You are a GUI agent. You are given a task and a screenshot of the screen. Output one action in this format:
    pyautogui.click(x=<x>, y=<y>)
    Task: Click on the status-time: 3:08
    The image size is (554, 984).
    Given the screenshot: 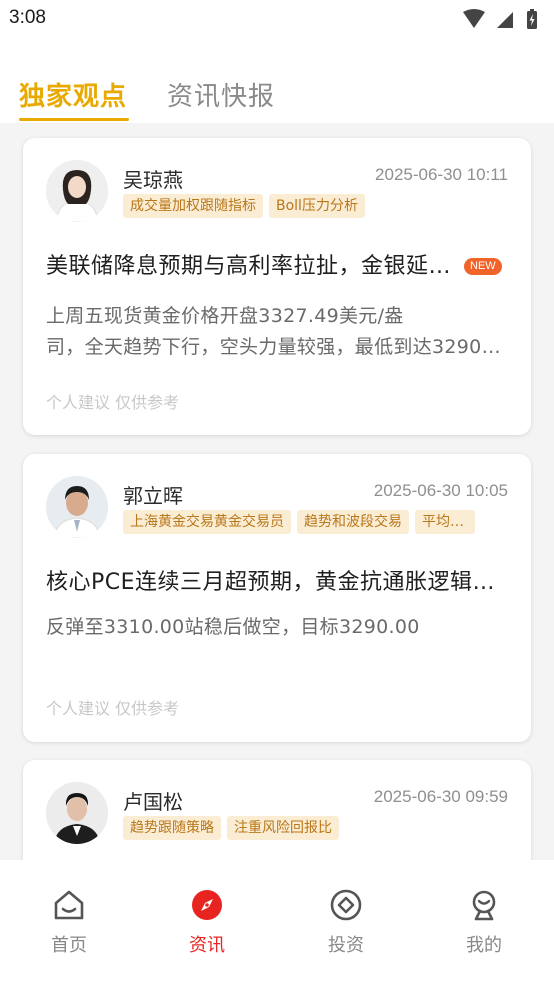 What is the action you would take?
    pyautogui.click(x=27, y=17)
    